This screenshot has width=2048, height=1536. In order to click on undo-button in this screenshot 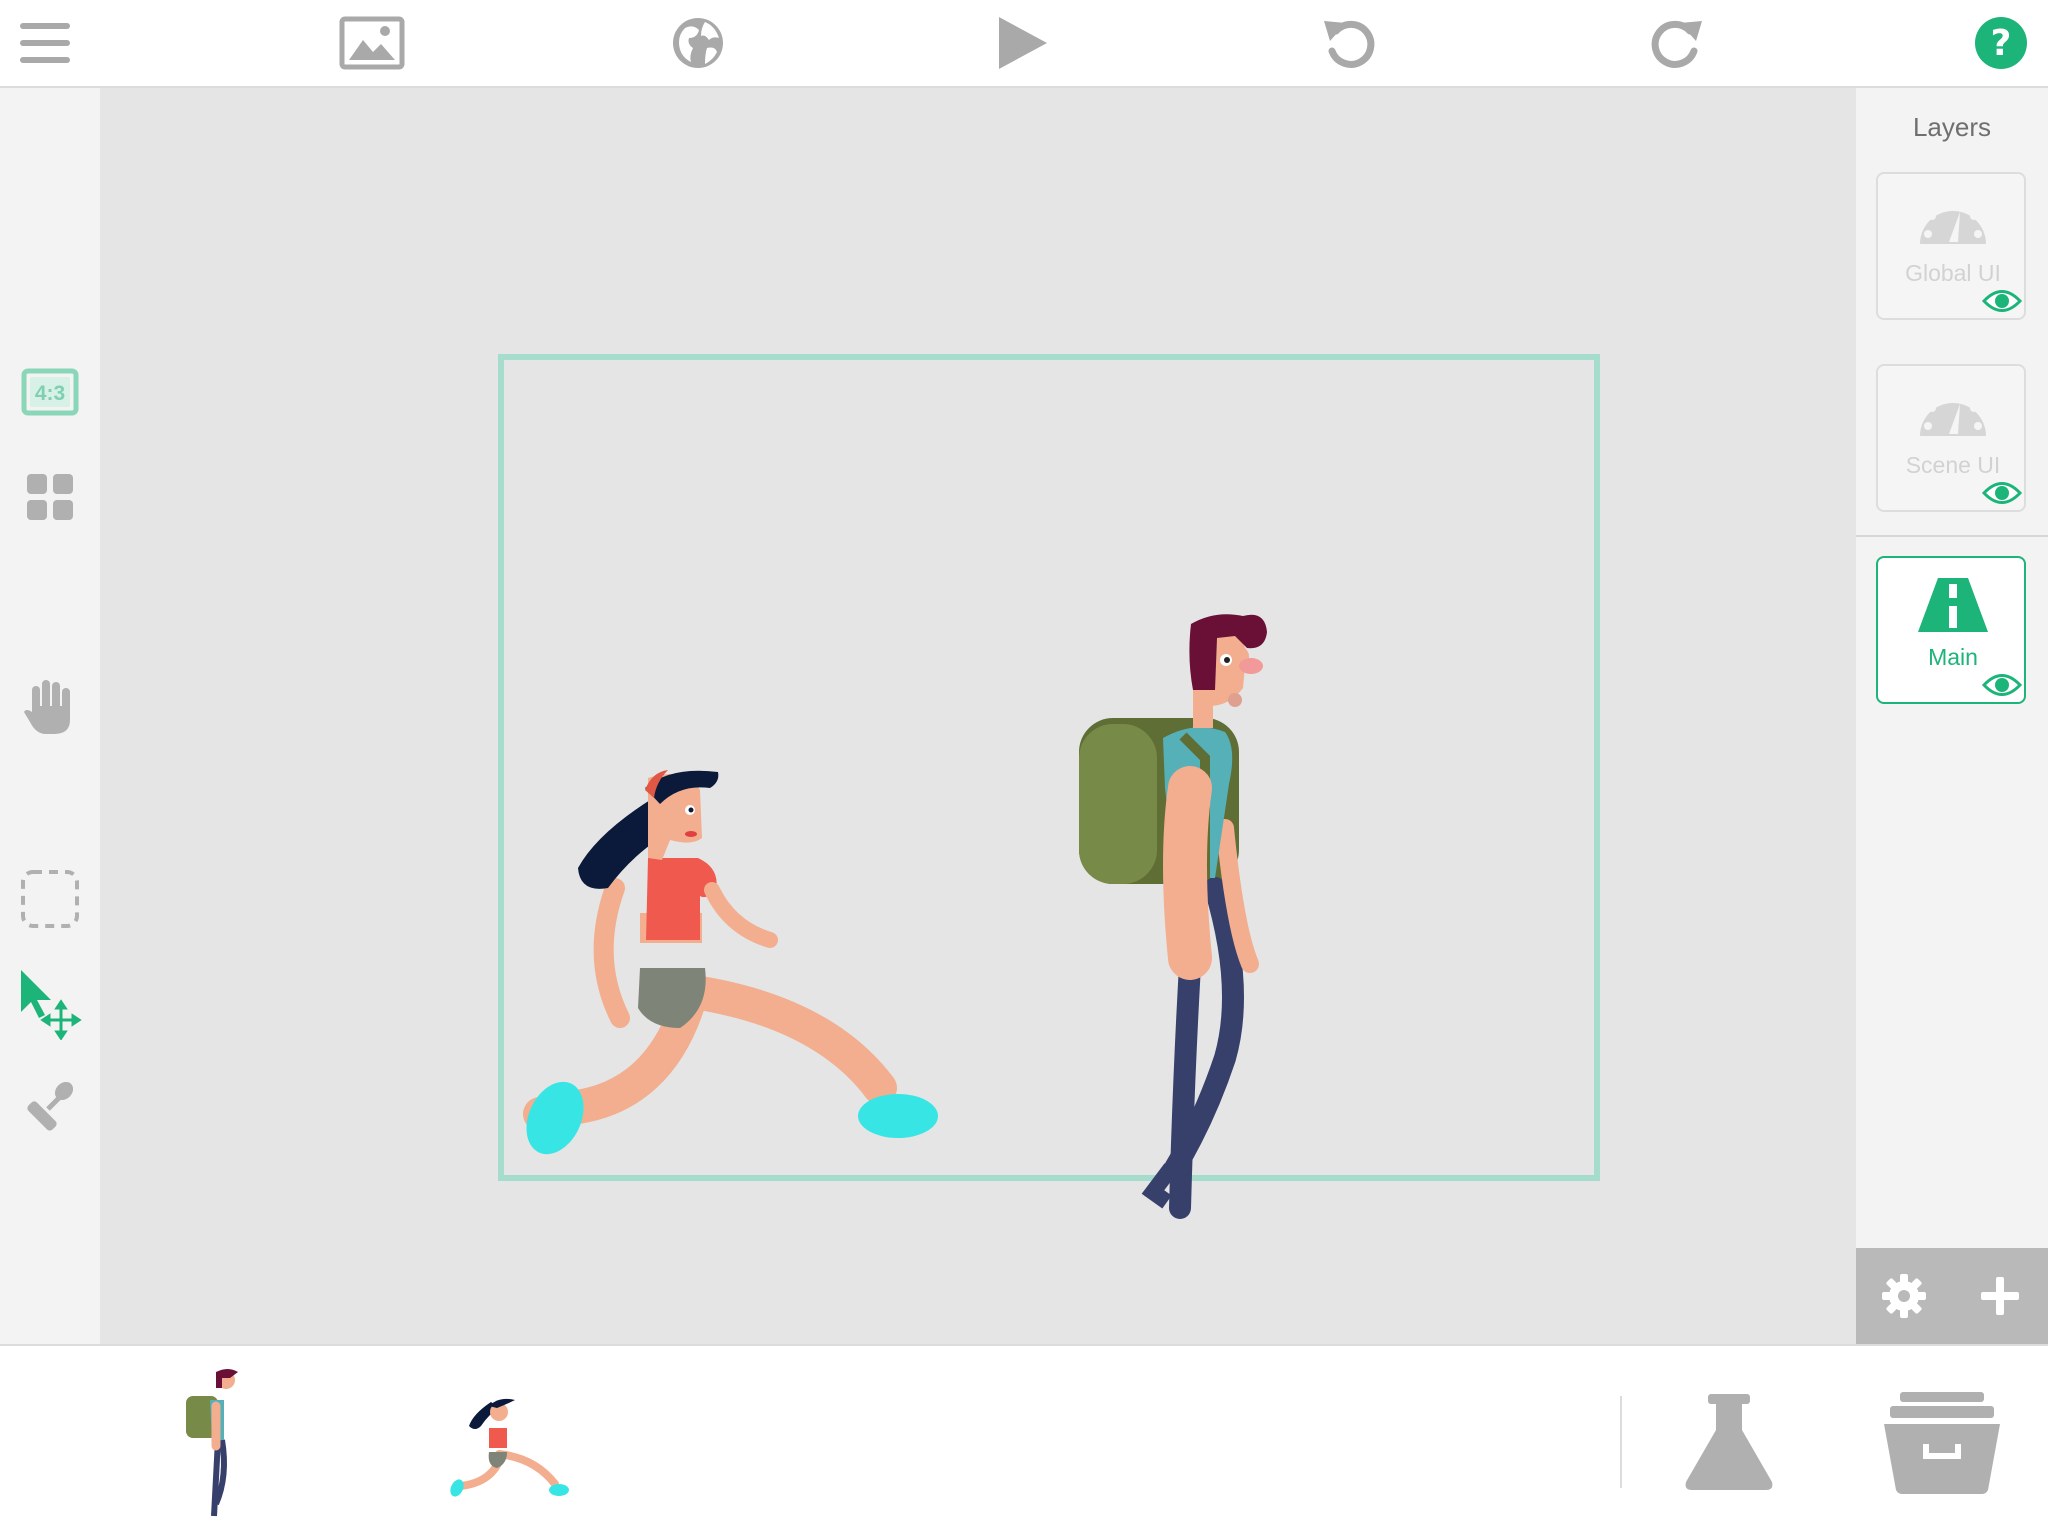, I will do `click(1350, 43)`.